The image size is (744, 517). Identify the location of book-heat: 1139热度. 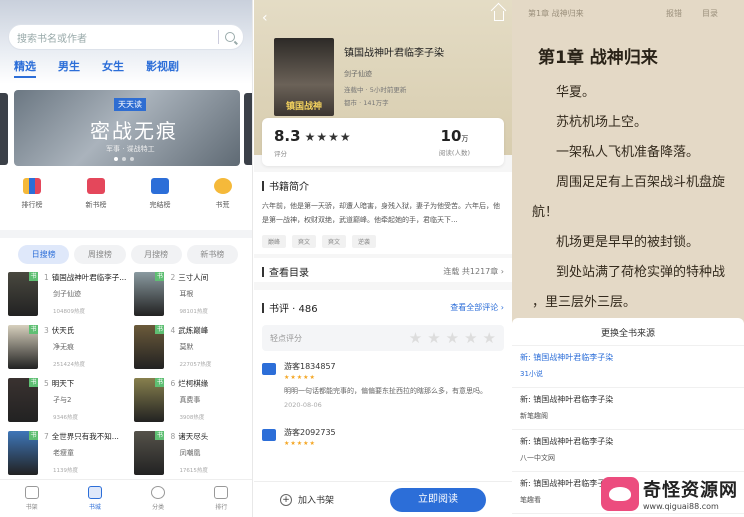
(65, 471).